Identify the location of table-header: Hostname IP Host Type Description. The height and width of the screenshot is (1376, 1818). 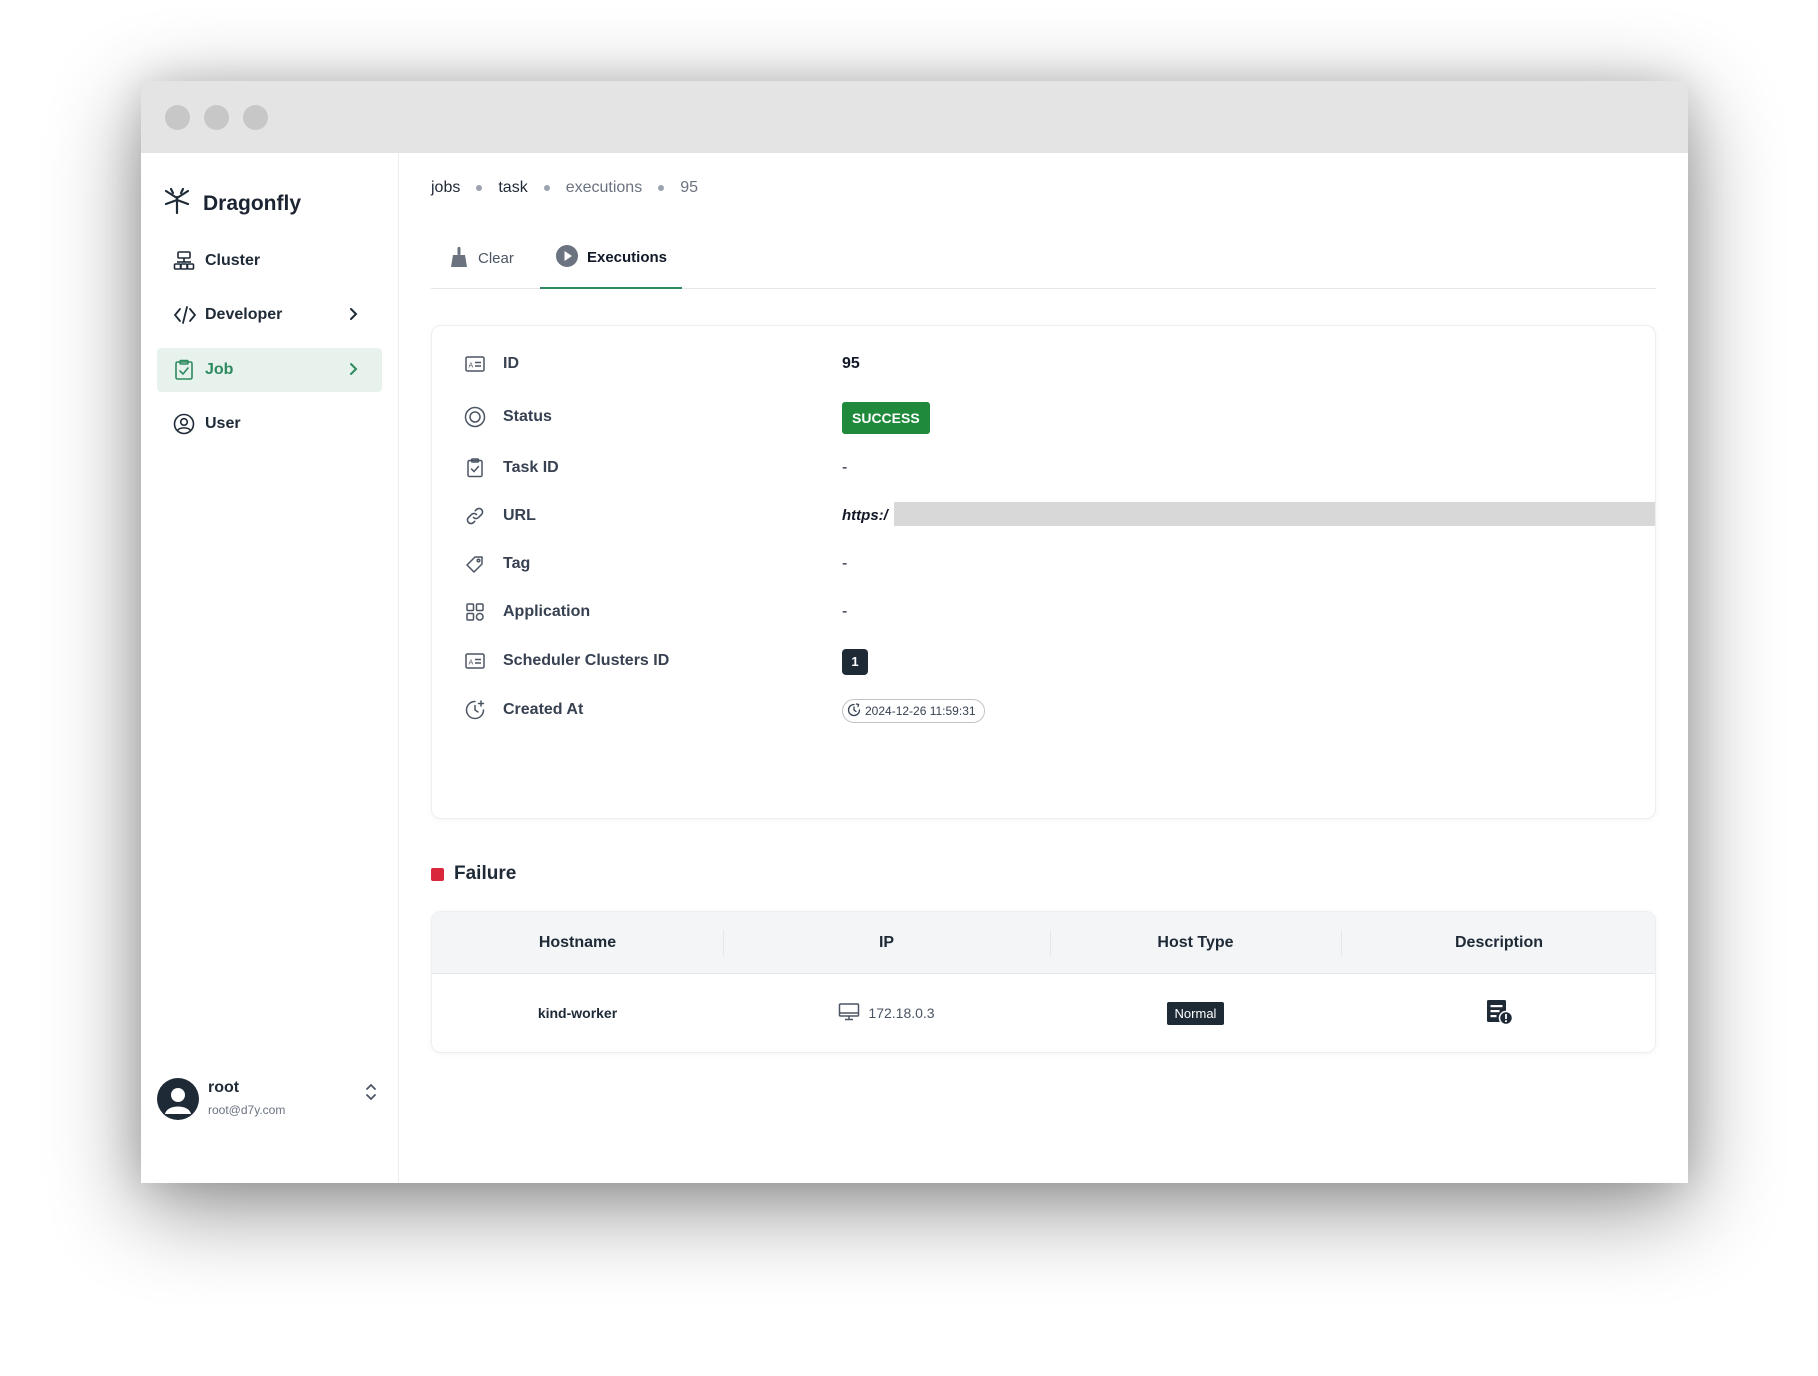
(1043, 943).